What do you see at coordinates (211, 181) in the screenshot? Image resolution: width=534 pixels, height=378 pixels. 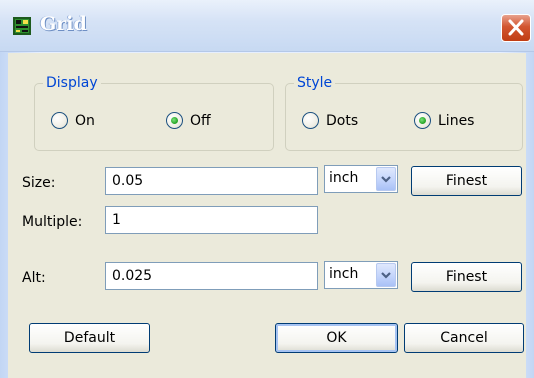 I see `size-input: 0.05` at bounding box center [211, 181].